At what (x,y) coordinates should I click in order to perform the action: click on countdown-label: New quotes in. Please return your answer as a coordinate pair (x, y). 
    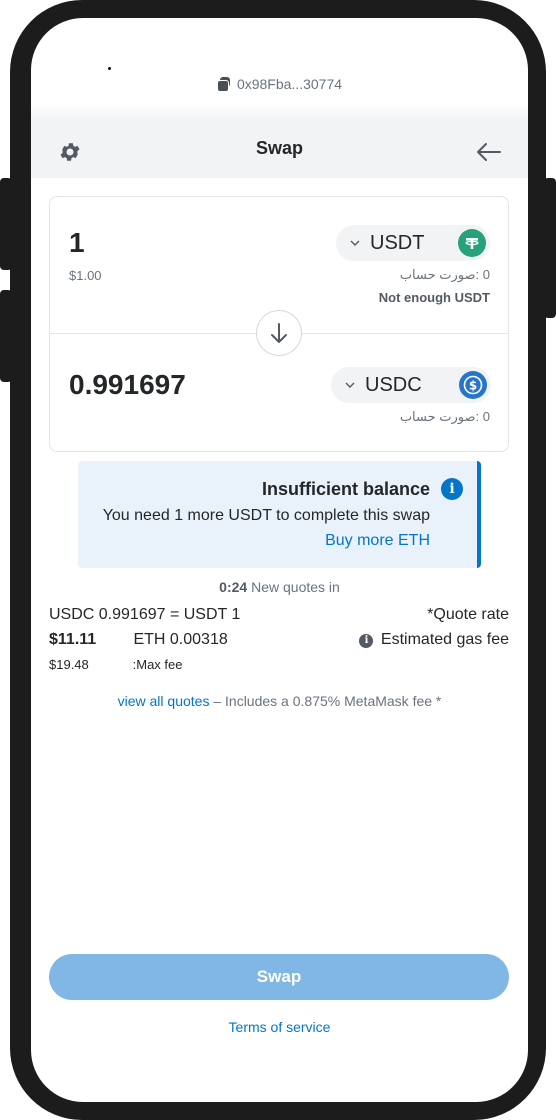
    Looking at the image, I should click on (295, 587).